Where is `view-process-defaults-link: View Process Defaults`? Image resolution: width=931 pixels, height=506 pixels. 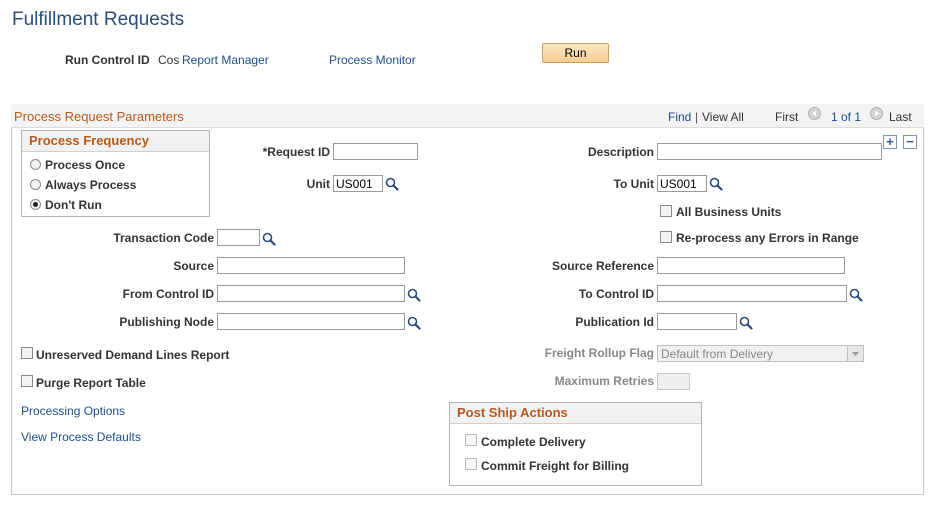
view-process-defaults-link: View Process Defaults is located at coordinates (81, 437).